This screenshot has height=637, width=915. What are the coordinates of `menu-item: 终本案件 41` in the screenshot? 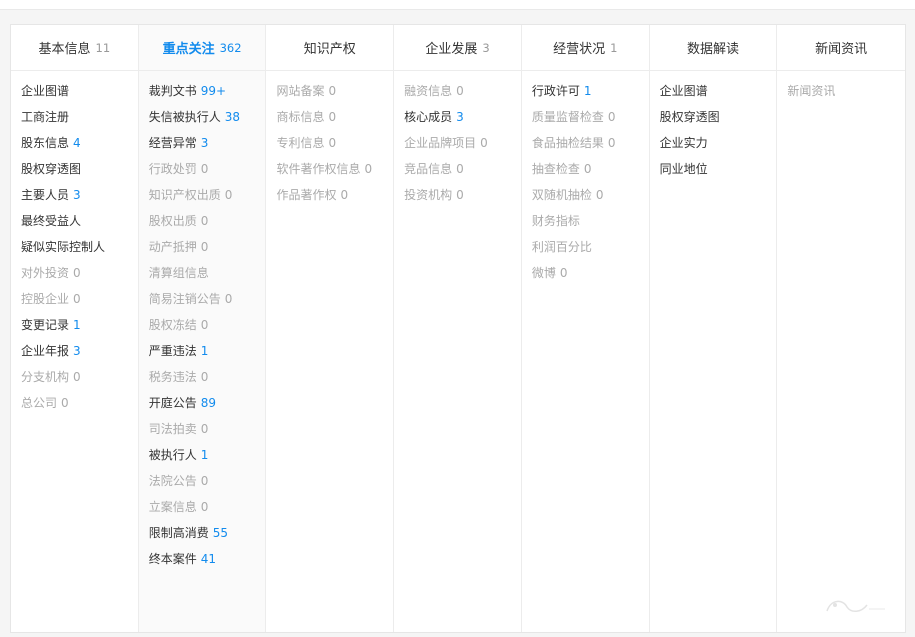 It's located at (207, 564).